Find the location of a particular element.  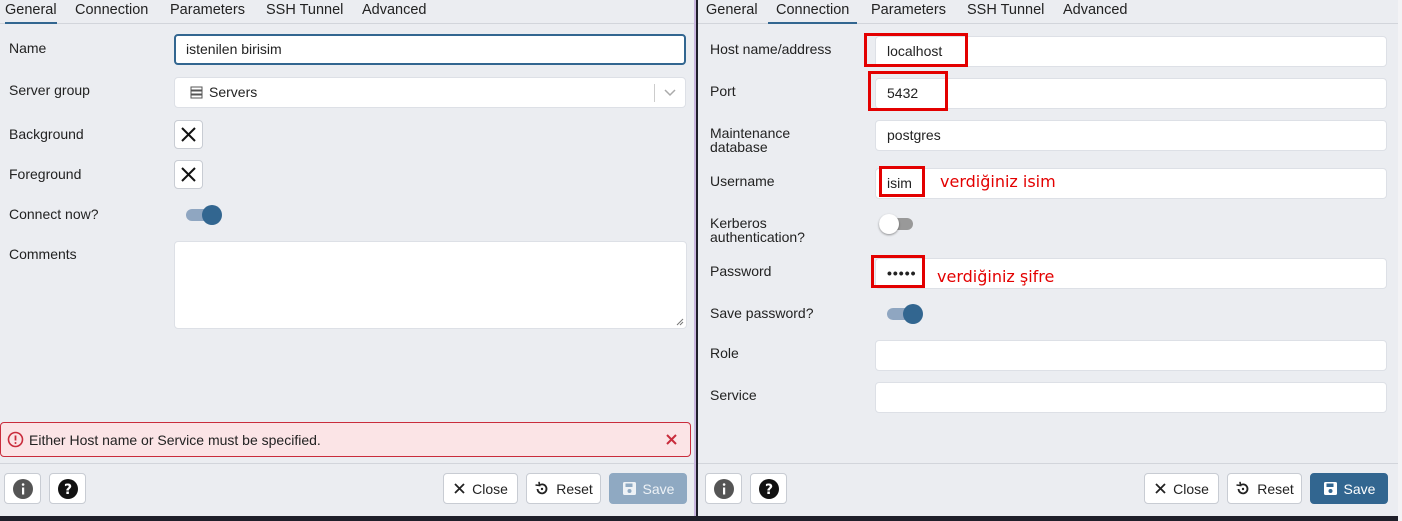

port-input: 5432 is located at coordinates (1131, 93).